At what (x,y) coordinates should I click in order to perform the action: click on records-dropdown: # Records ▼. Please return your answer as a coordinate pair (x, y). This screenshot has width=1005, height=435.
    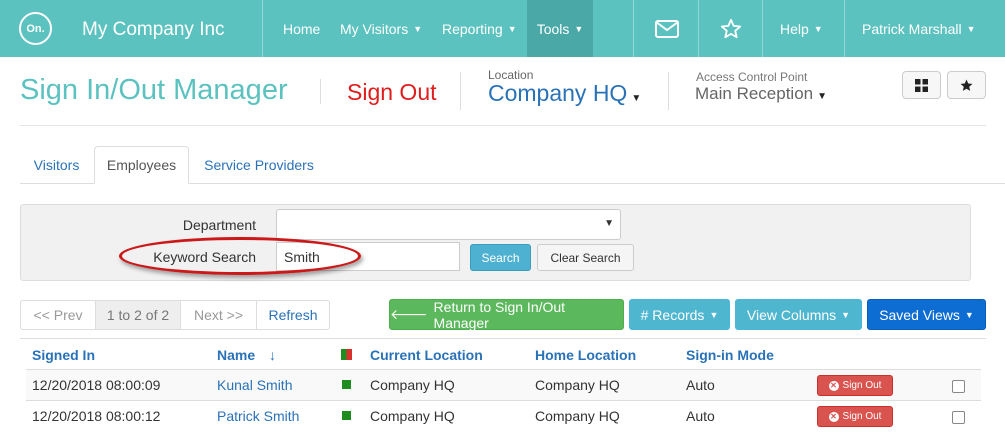
    Looking at the image, I should click on (679, 314).